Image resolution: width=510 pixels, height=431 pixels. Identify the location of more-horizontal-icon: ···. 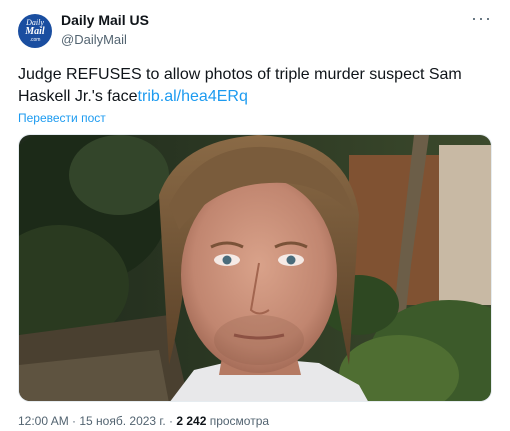
(481, 18).